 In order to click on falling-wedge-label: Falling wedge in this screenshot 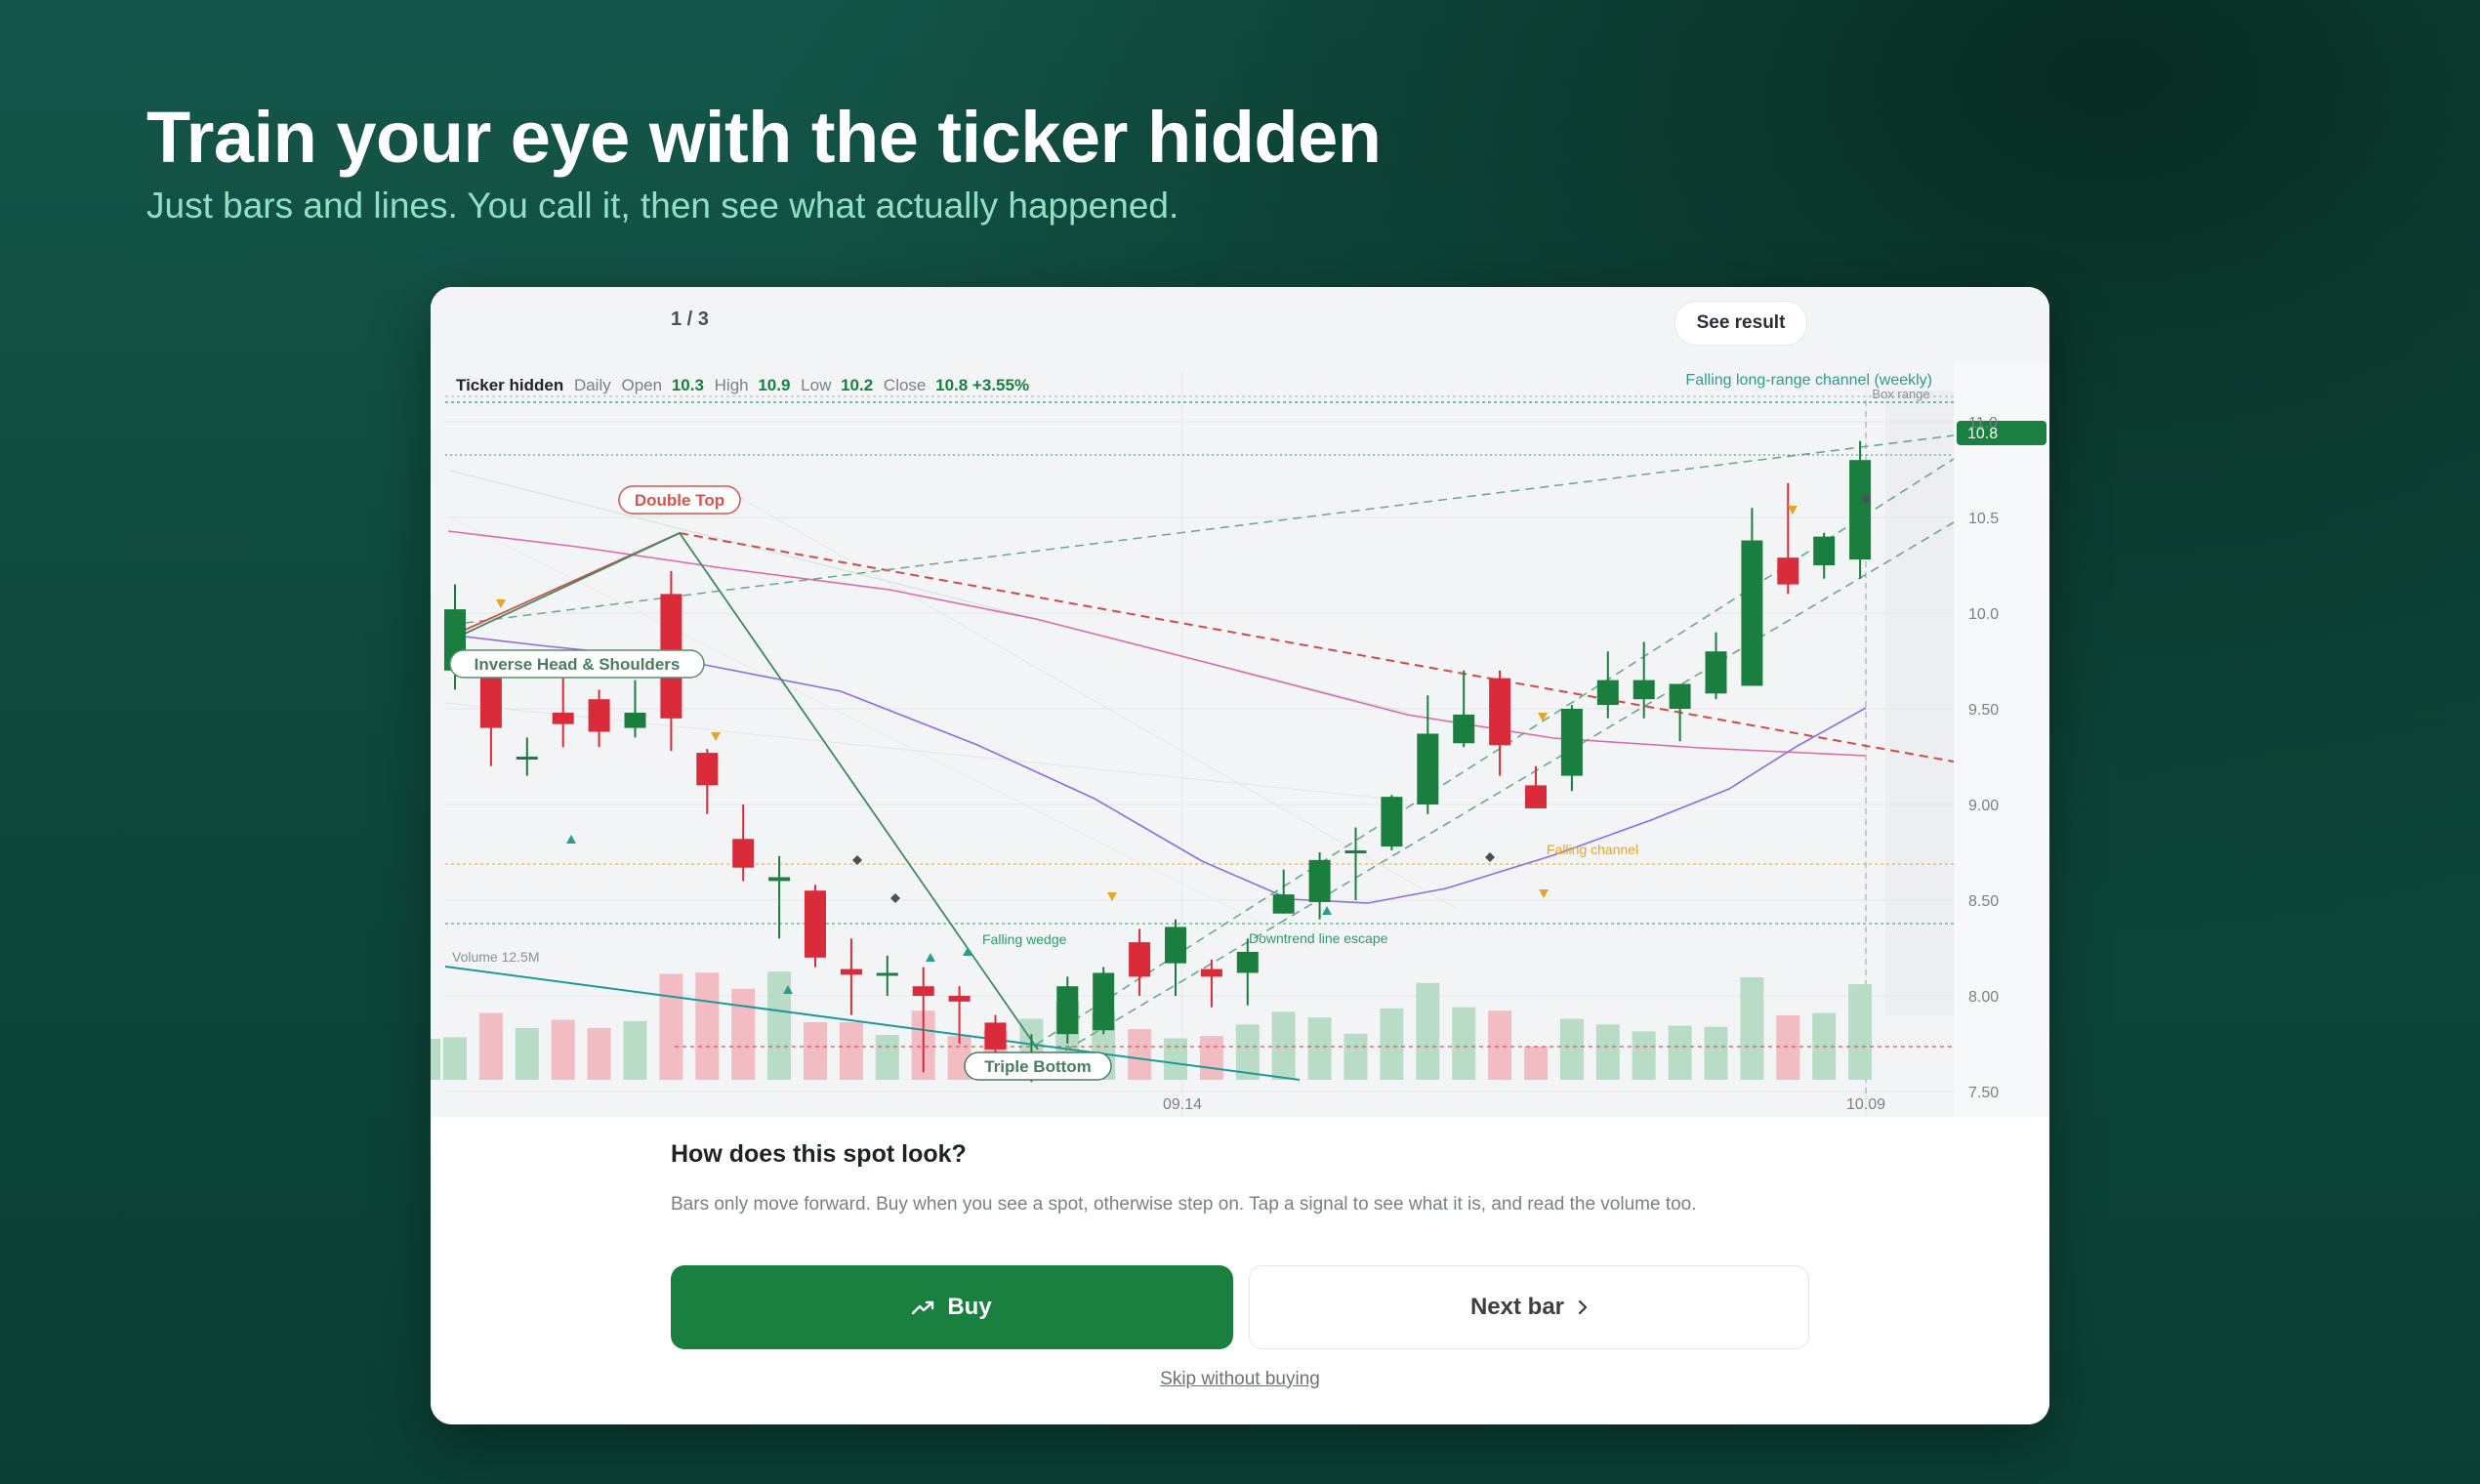, I will do `click(1025, 939)`.